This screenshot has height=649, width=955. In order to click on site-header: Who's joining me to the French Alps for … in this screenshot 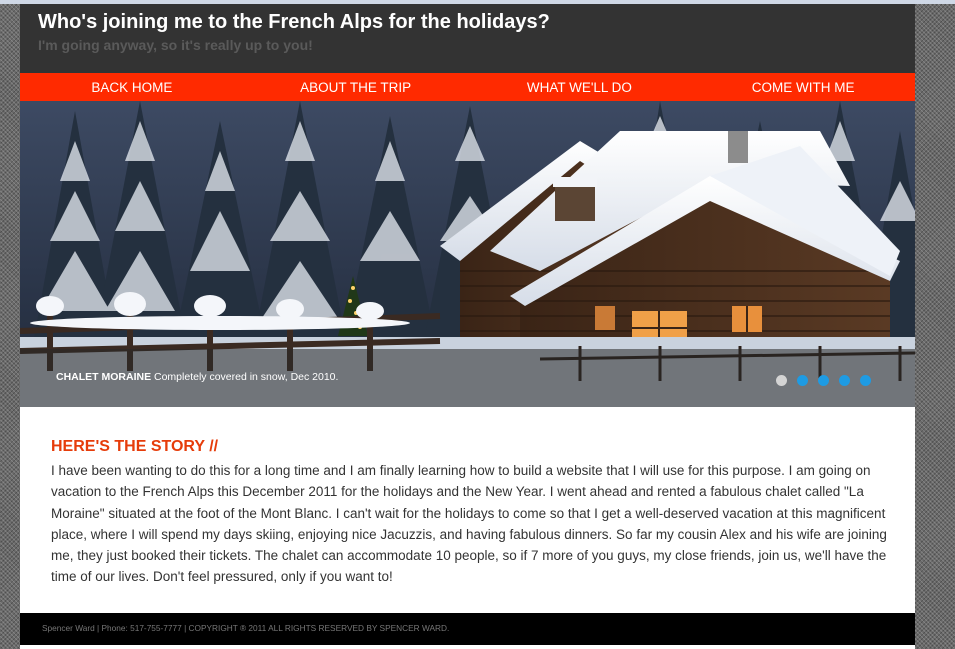, I will do `click(467, 38)`.